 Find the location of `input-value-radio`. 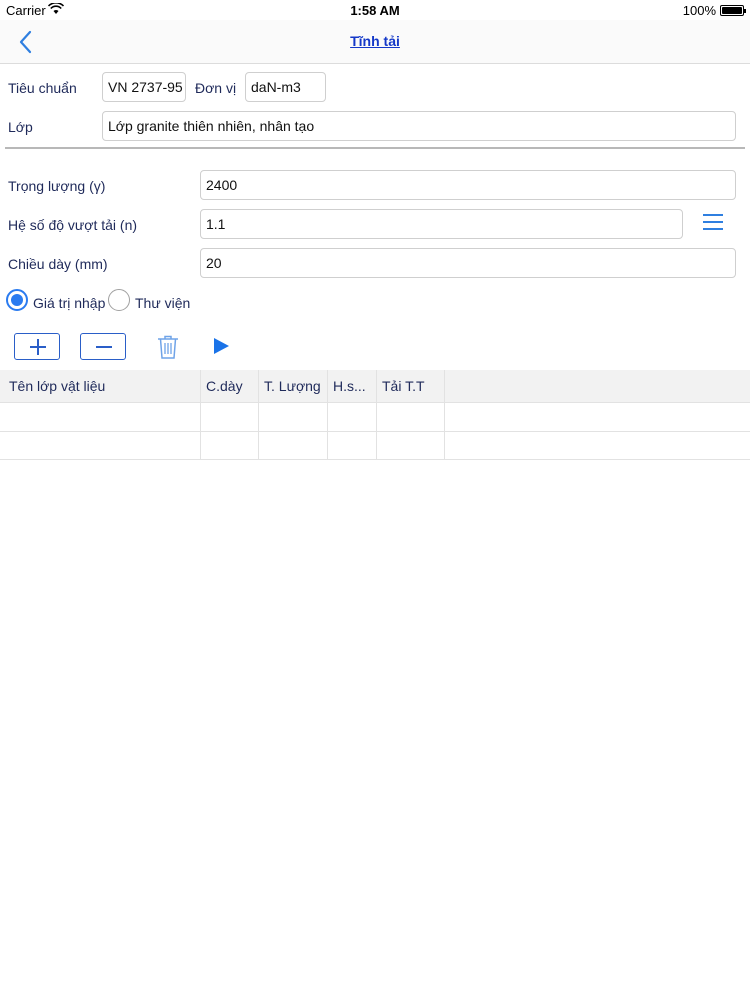

input-value-radio is located at coordinates (17, 300).